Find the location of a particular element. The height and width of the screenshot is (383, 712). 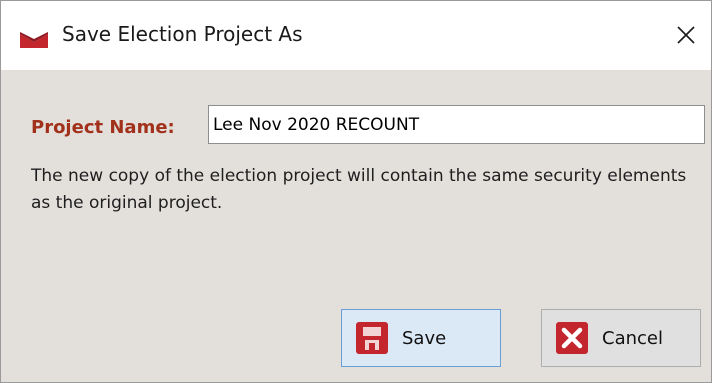

floppy-disk-icon is located at coordinates (372, 338).